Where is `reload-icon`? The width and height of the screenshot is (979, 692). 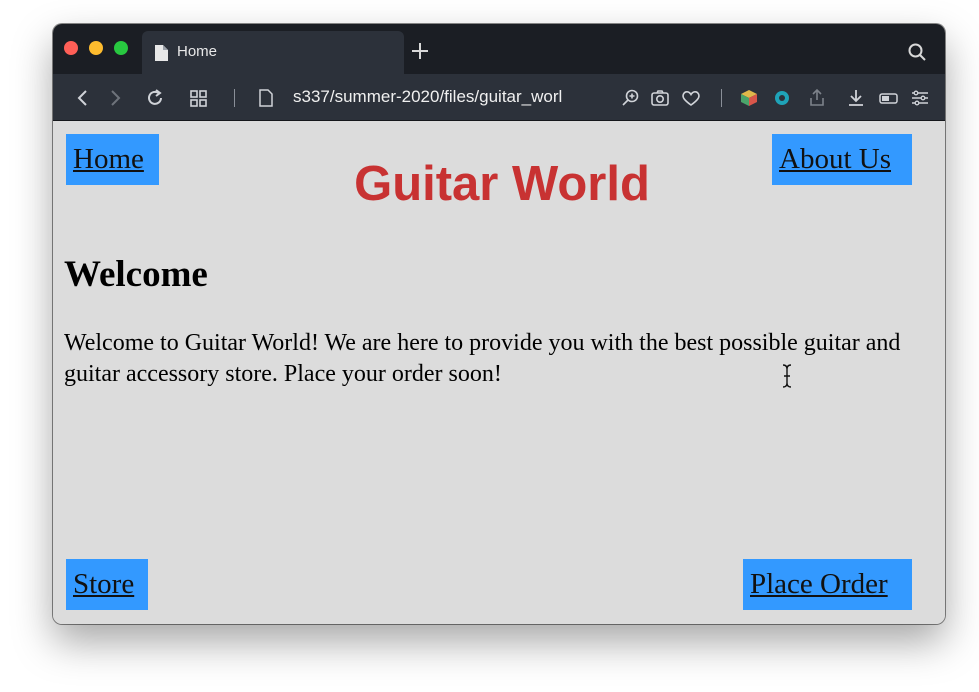 reload-icon is located at coordinates (155, 98).